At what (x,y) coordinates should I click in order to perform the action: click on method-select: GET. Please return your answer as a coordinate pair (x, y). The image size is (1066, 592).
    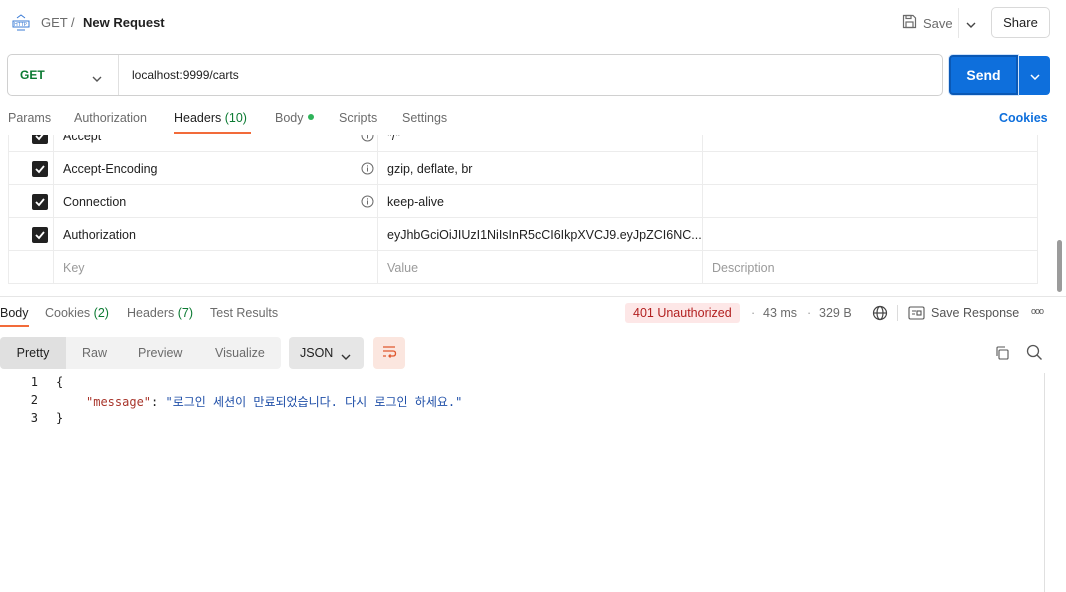
    Looking at the image, I should click on (63, 75).